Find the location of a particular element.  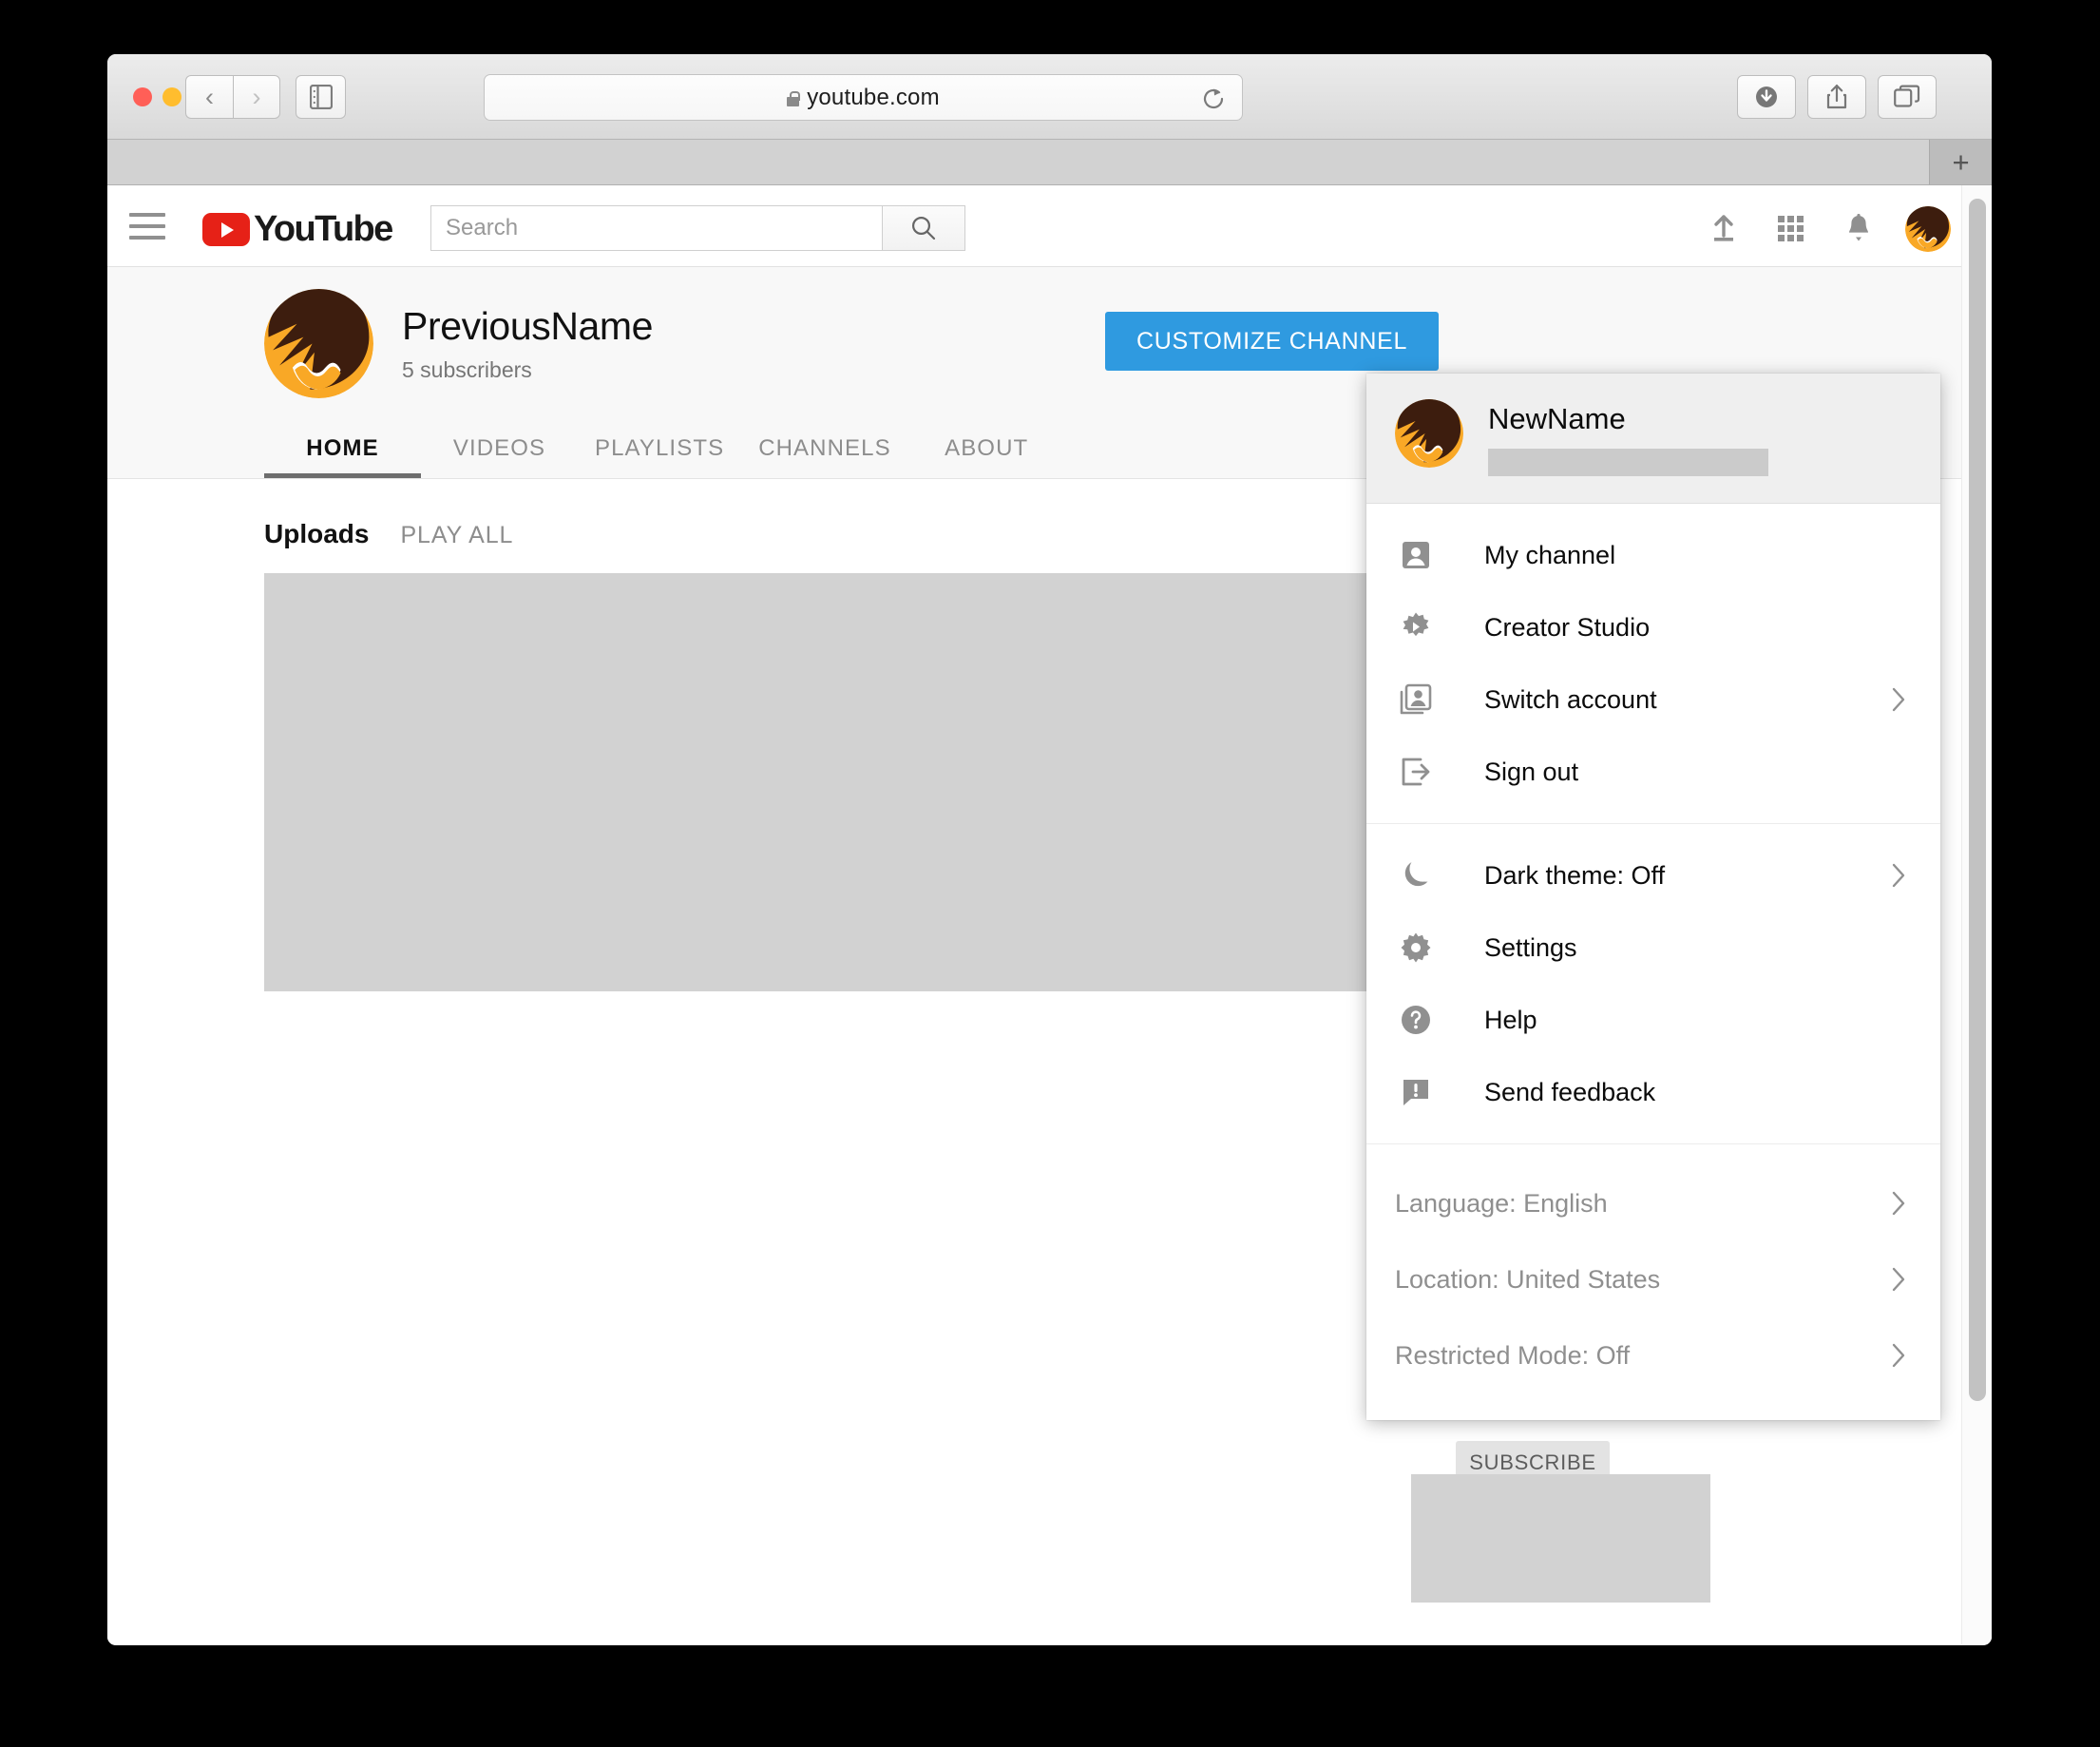

share-icon is located at coordinates (1836, 97).